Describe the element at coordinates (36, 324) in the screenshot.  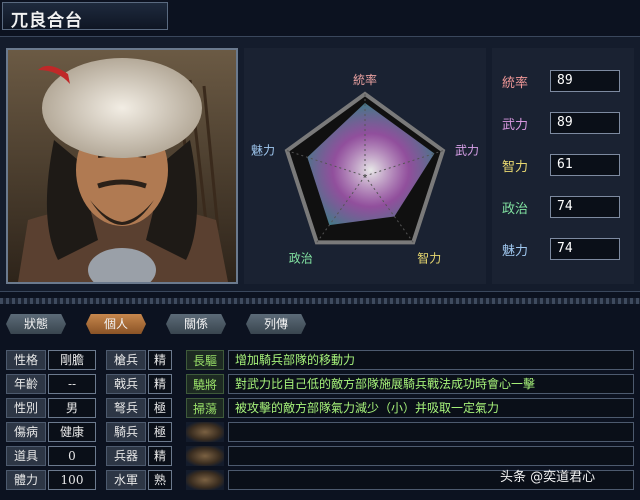
I see `tab-status: 狀態` at that location.